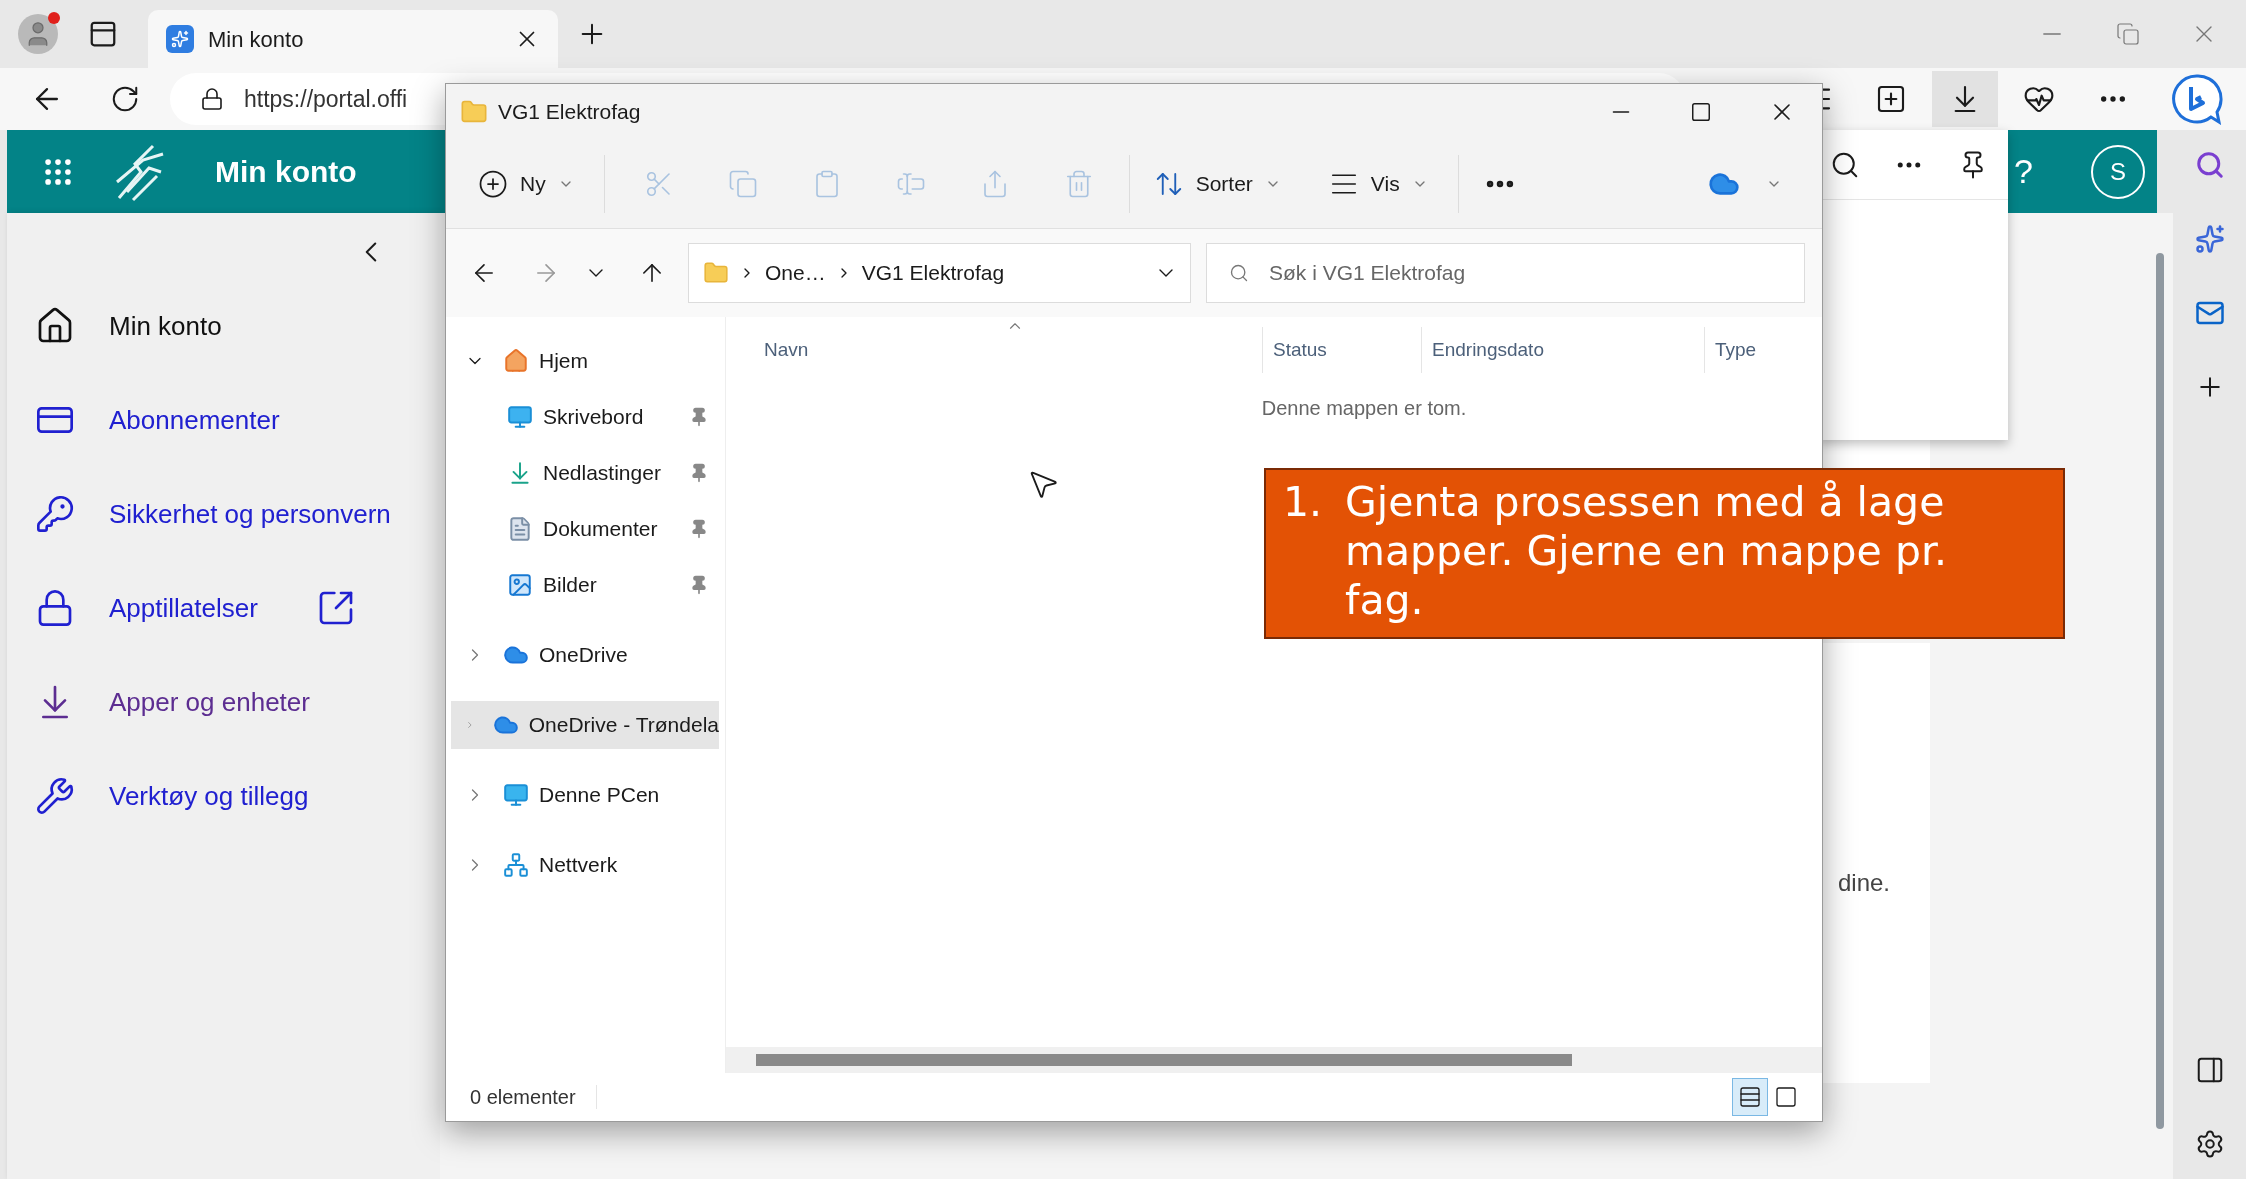 Image resolution: width=2246 pixels, height=1179 pixels. What do you see at coordinates (585, 795) in the screenshot?
I see `nav-item: Denne PCen` at bounding box center [585, 795].